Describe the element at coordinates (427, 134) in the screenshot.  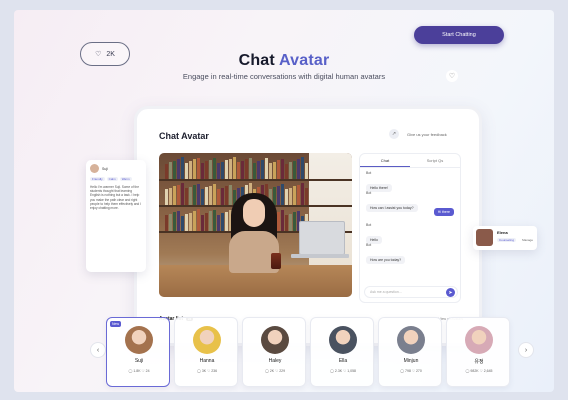
I see `feedback-link: Give us your feedback` at that location.